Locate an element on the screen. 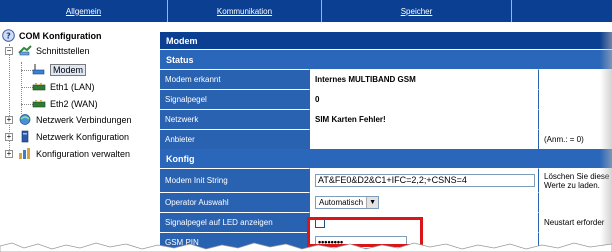 The image size is (612, 252). section-status-heading: Status is located at coordinates (386, 59).